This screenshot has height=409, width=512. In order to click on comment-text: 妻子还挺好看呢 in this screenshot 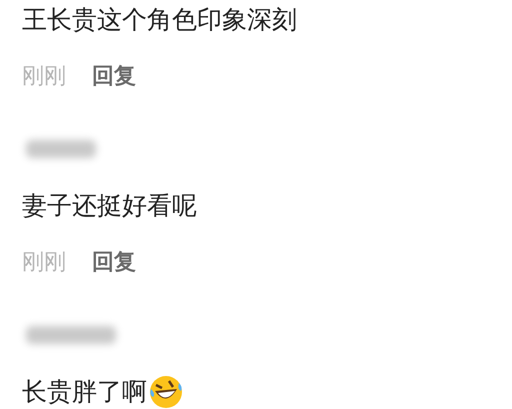, I will do `click(109, 206)`.